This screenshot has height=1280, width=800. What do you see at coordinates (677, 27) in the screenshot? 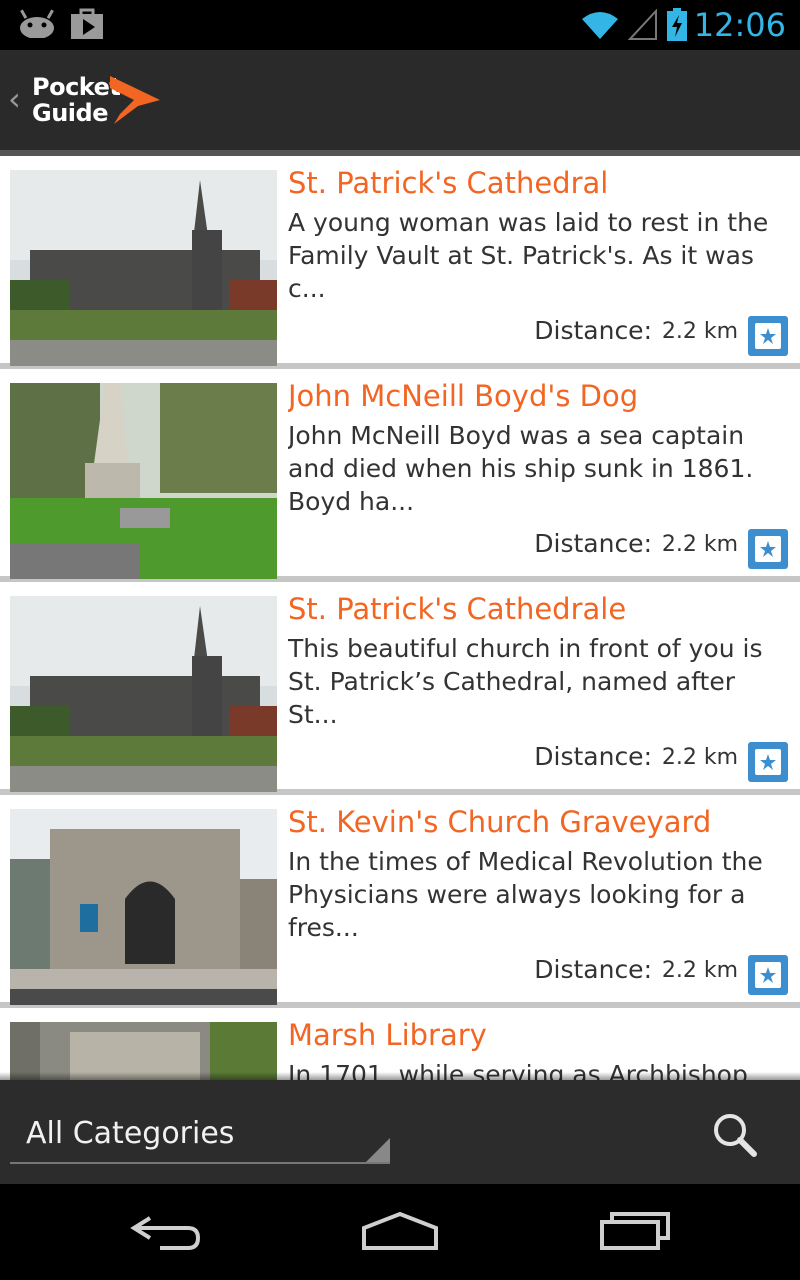
I see `battery-charging-icon` at bounding box center [677, 27].